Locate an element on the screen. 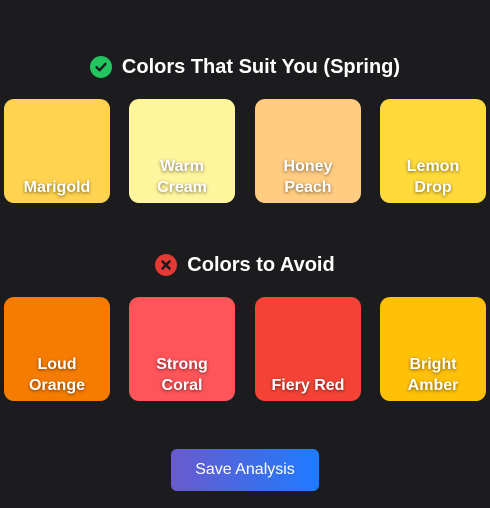  swatch-label: Lemon Drop is located at coordinates (433, 177).